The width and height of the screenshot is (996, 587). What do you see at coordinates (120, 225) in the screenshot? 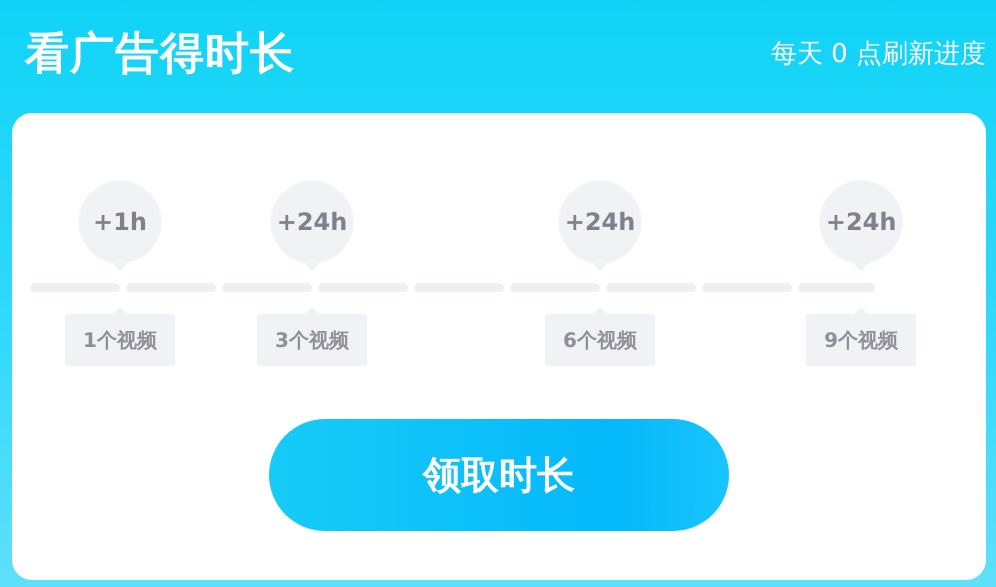
I see `reward-bubble: +1h` at bounding box center [120, 225].